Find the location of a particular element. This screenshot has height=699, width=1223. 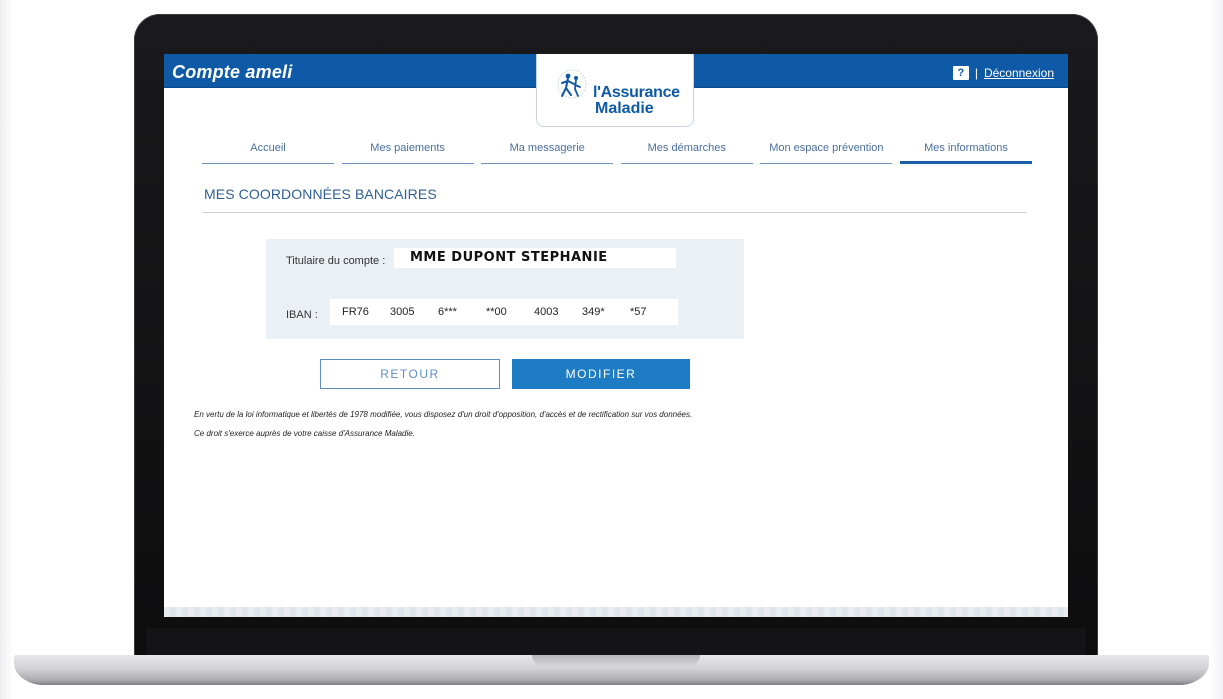

nav-item-paiements: Mes paiements is located at coordinates (407, 153).